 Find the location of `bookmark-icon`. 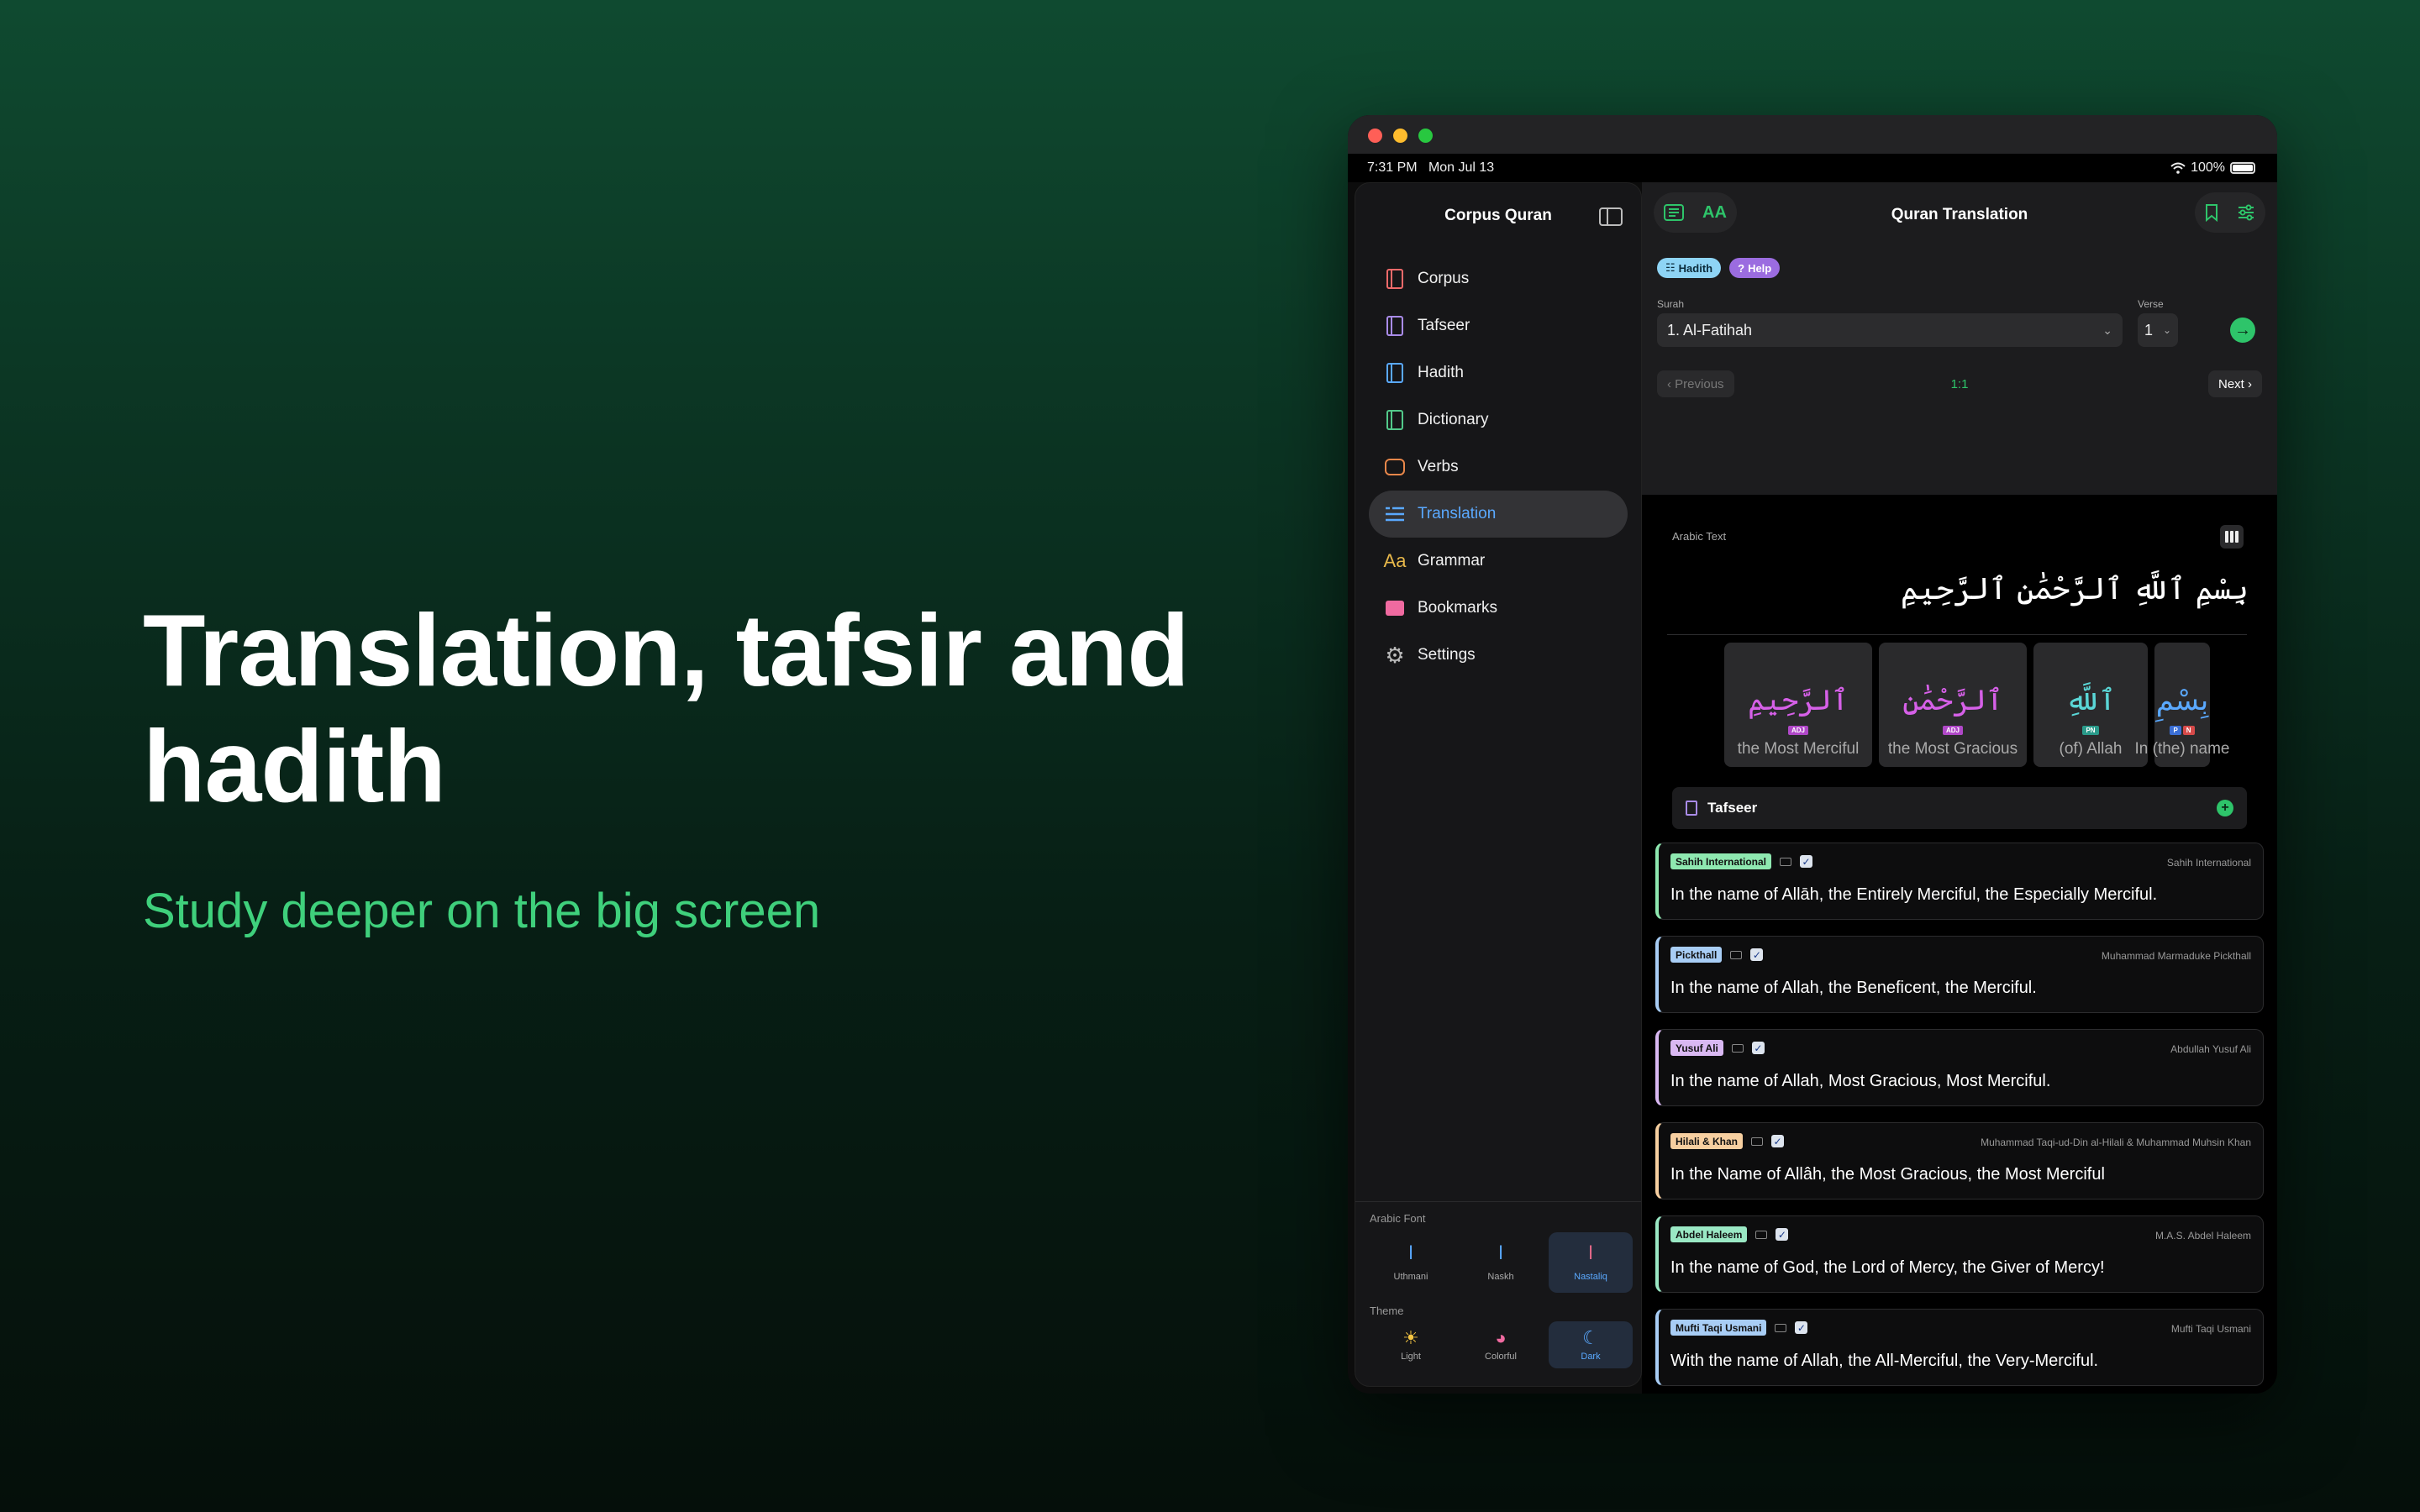

bookmark-icon is located at coordinates (2211, 212).